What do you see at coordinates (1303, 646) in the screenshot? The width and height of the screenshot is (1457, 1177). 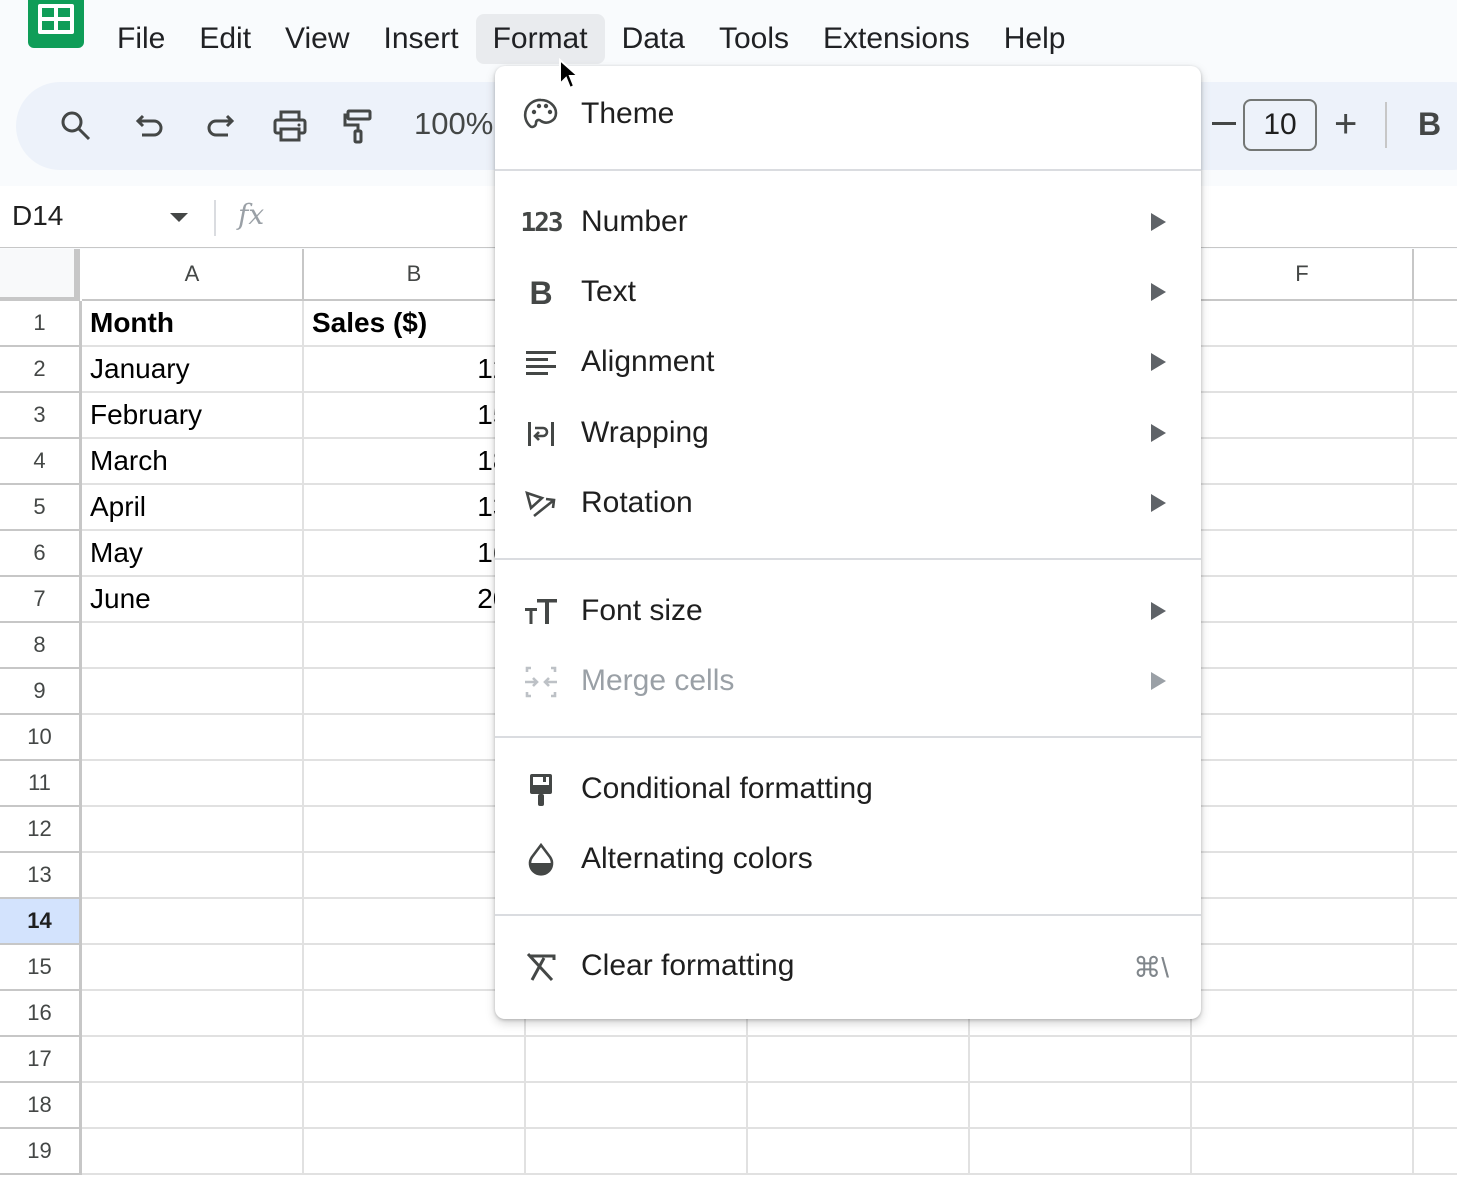 I see `cell-f8` at bounding box center [1303, 646].